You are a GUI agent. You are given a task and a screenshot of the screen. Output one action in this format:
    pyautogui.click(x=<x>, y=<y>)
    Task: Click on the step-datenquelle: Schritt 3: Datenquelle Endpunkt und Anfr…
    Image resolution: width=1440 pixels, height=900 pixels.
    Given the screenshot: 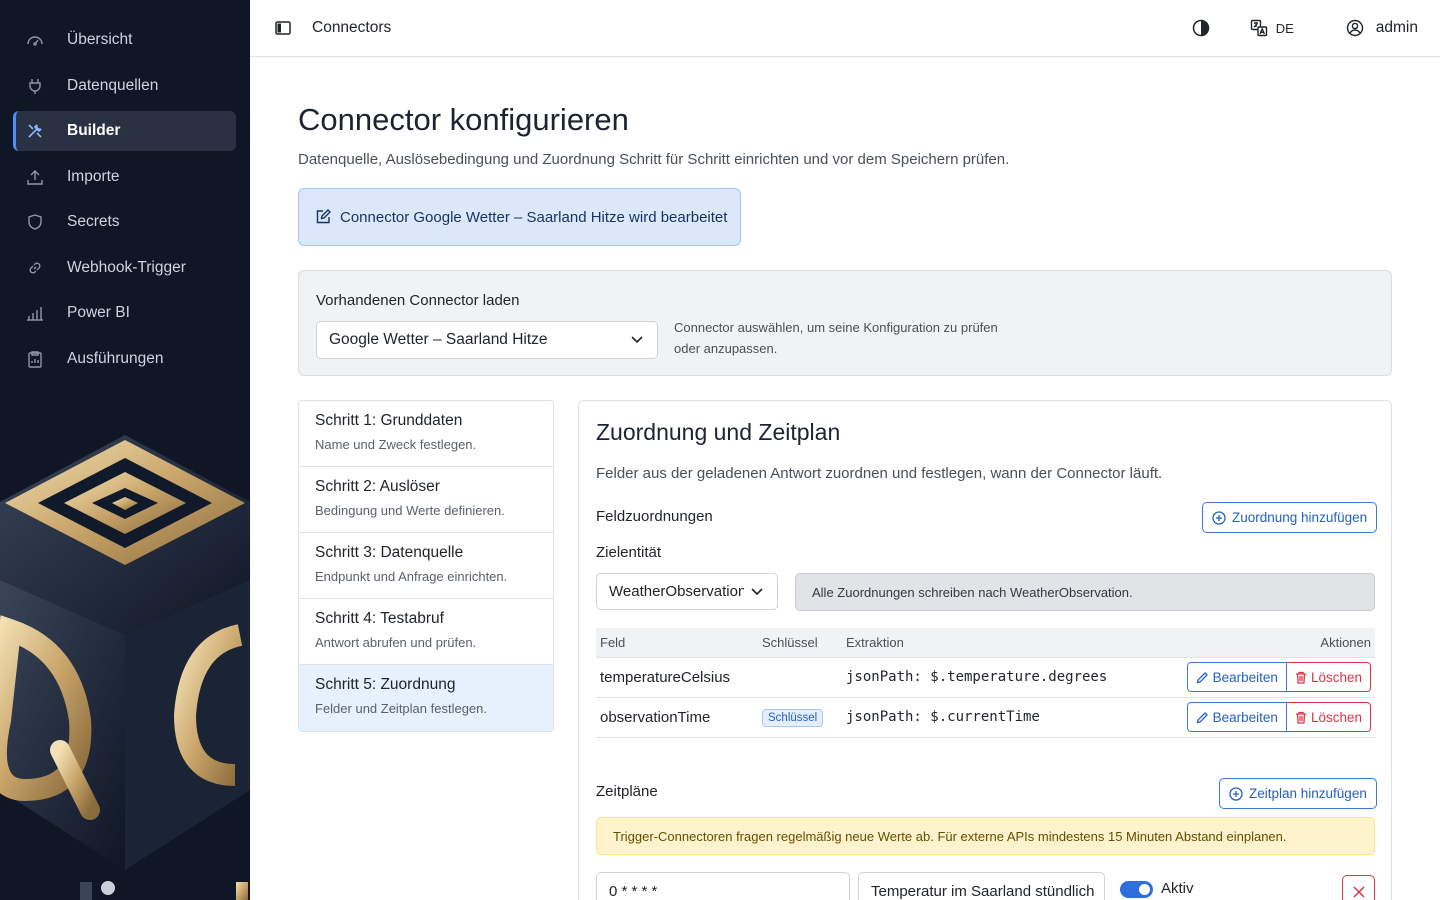 What is the action you would take?
    pyautogui.click(x=426, y=566)
    